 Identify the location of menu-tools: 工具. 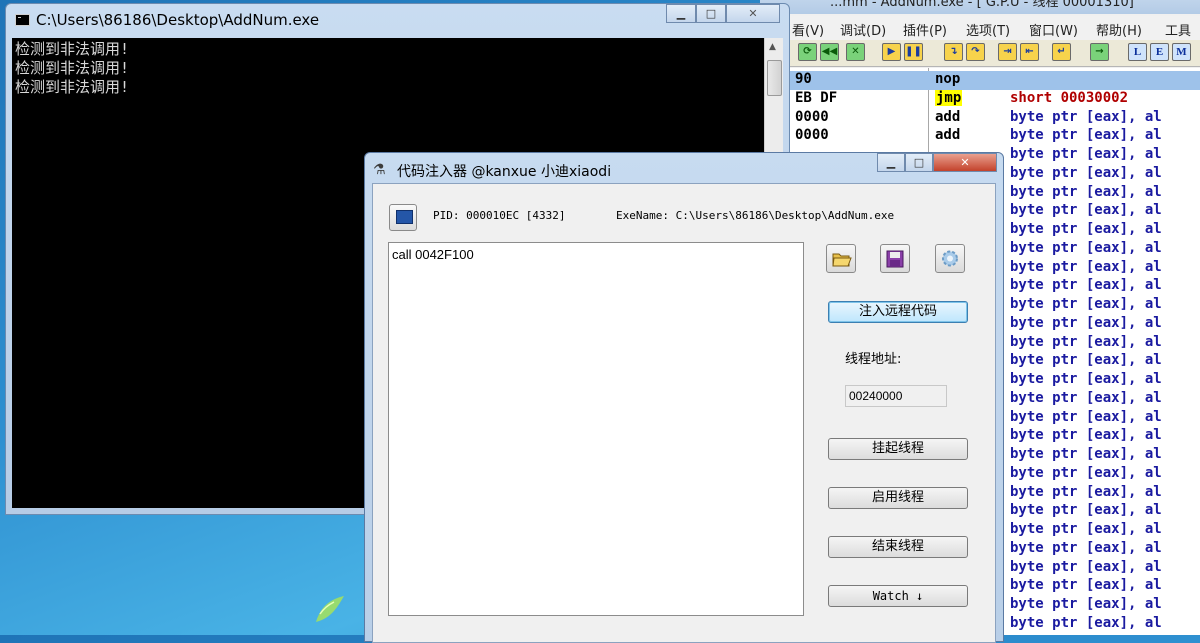
(1178, 29).